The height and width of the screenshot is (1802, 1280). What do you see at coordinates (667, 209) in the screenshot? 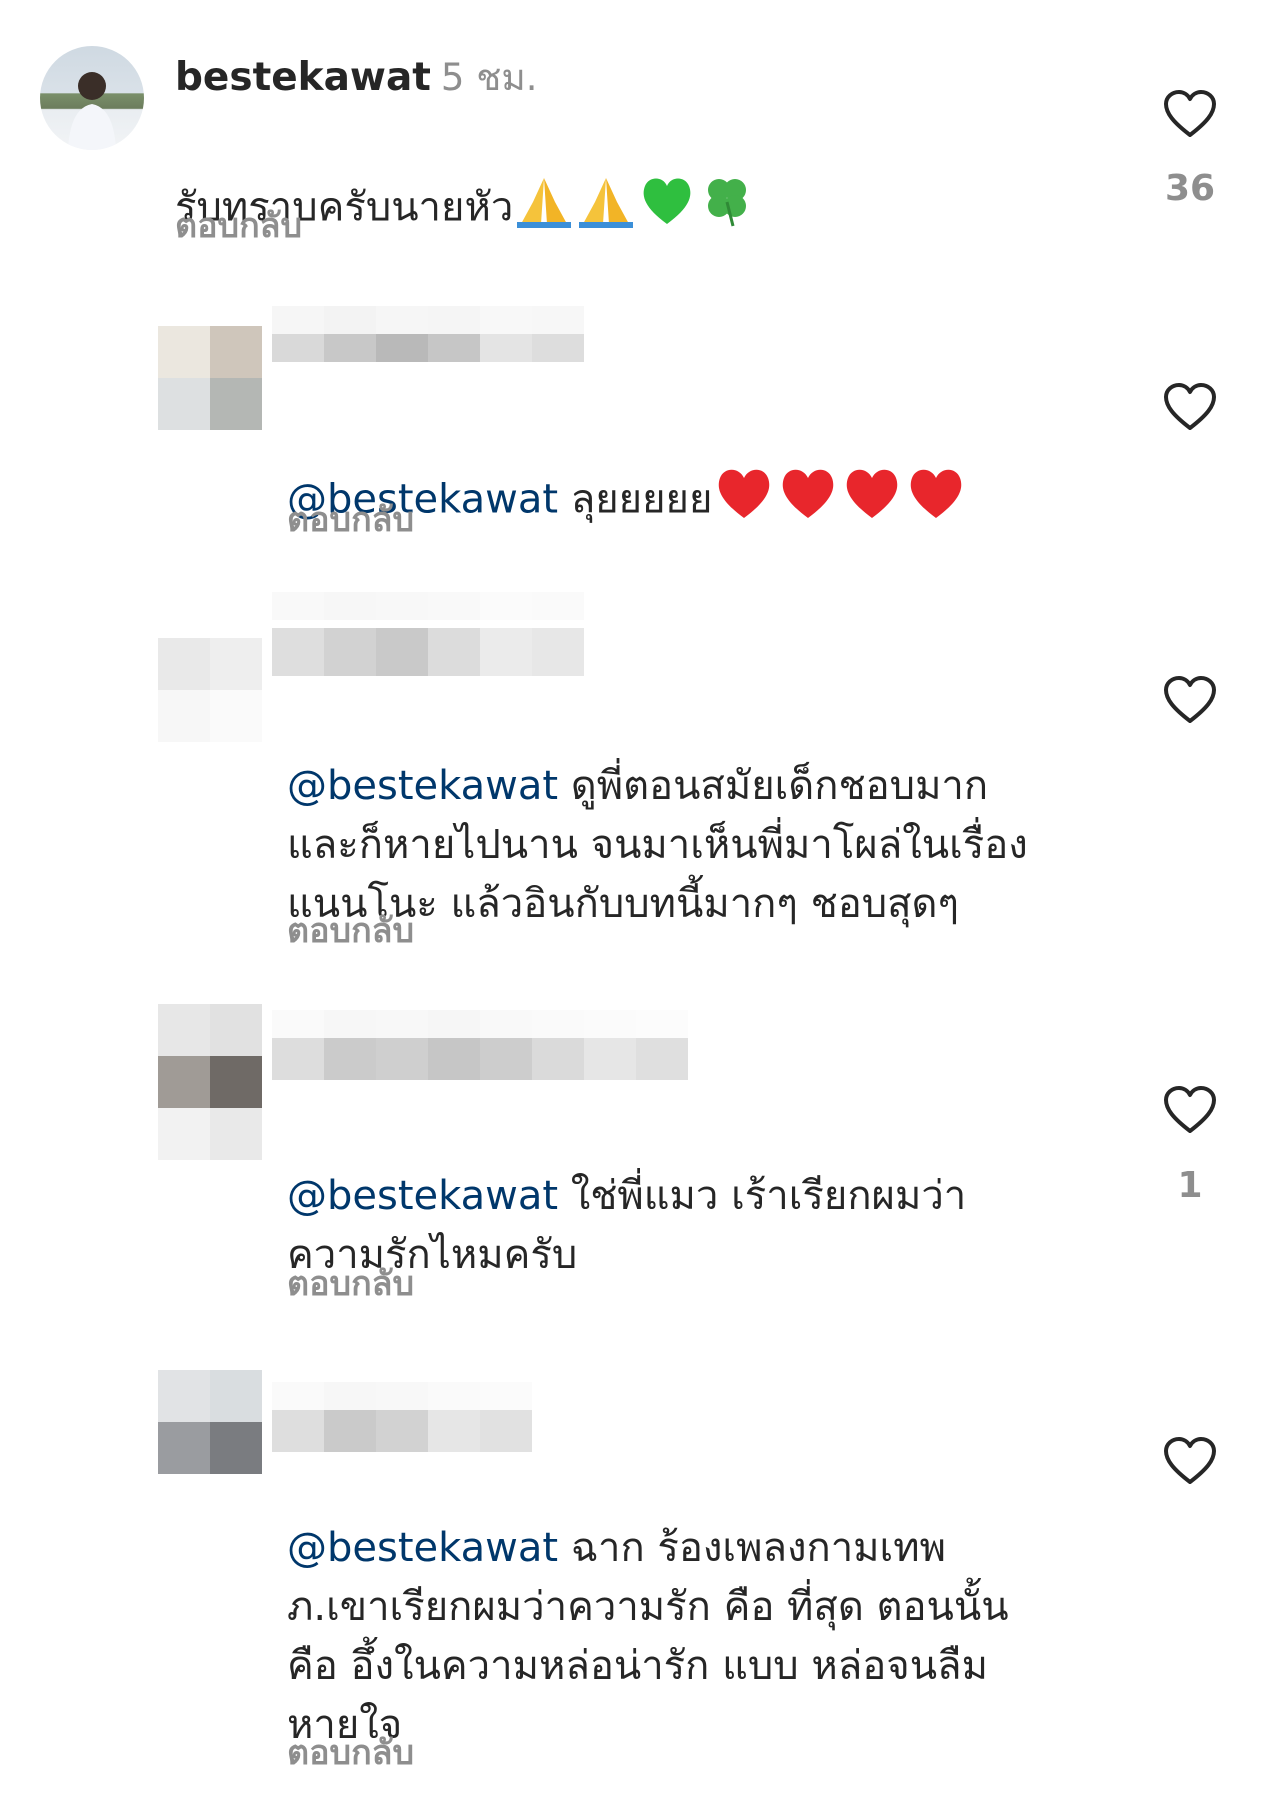
I see `green-heart-icon` at bounding box center [667, 209].